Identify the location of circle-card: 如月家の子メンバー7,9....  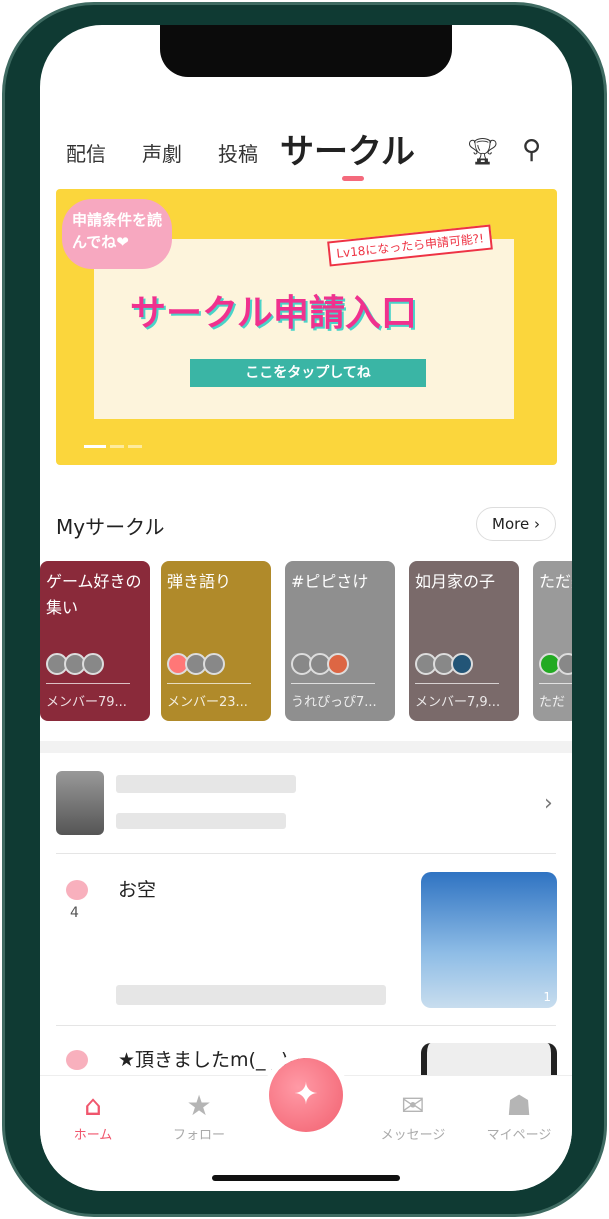
(464, 641).